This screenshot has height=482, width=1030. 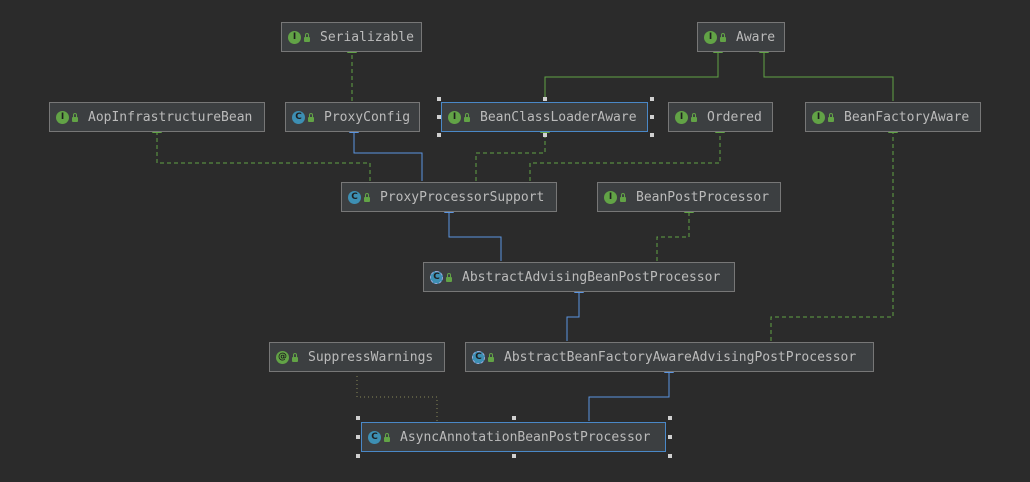 I want to click on edge-beanclassloaderaware-aware, so click(x=633, y=72).